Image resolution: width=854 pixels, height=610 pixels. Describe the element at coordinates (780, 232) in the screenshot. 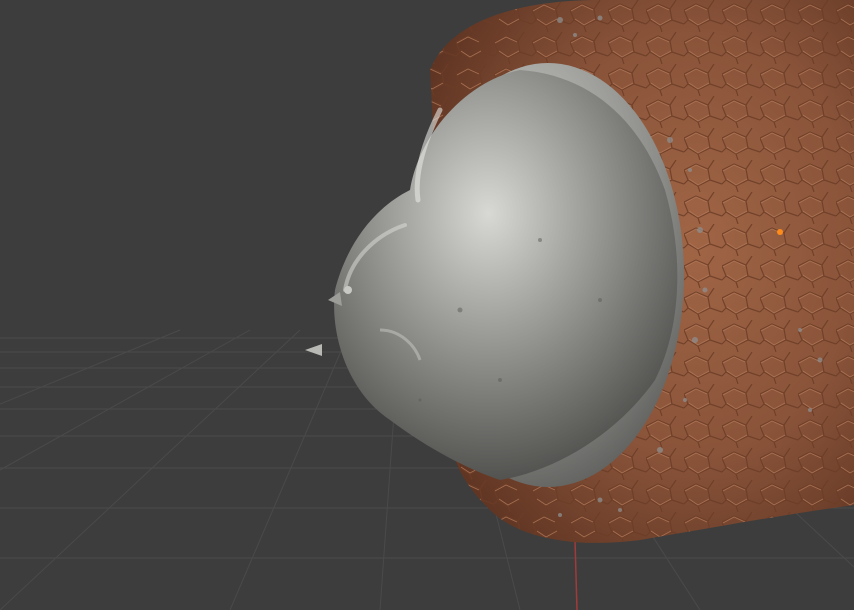

I see `origin-marker-icon` at that location.